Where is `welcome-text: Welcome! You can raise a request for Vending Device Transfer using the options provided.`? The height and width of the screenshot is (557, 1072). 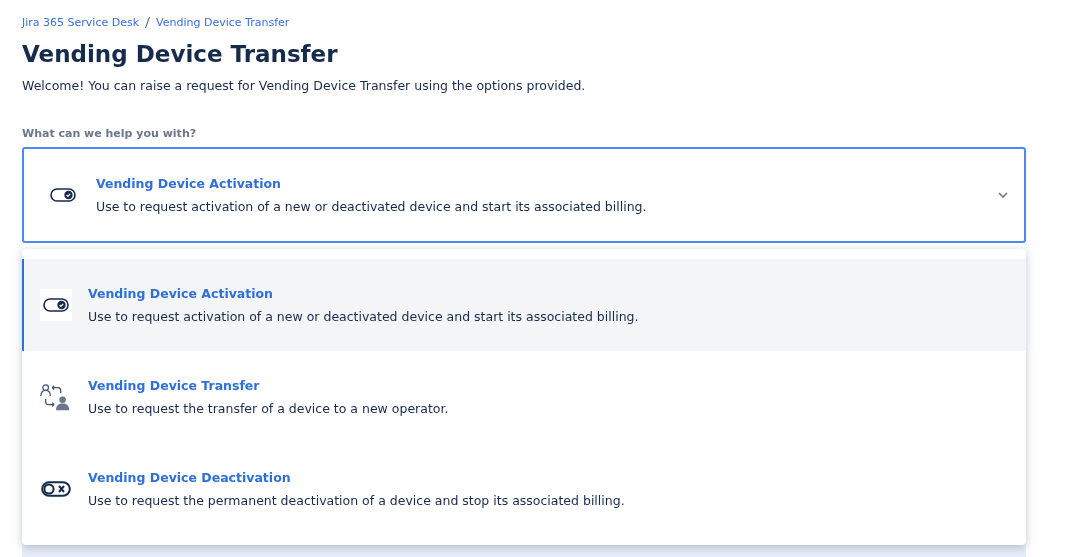
welcome-text: Welcome! You can raise a request for Vending Device Transfer using the options provided. is located at coordinates (304, 86).